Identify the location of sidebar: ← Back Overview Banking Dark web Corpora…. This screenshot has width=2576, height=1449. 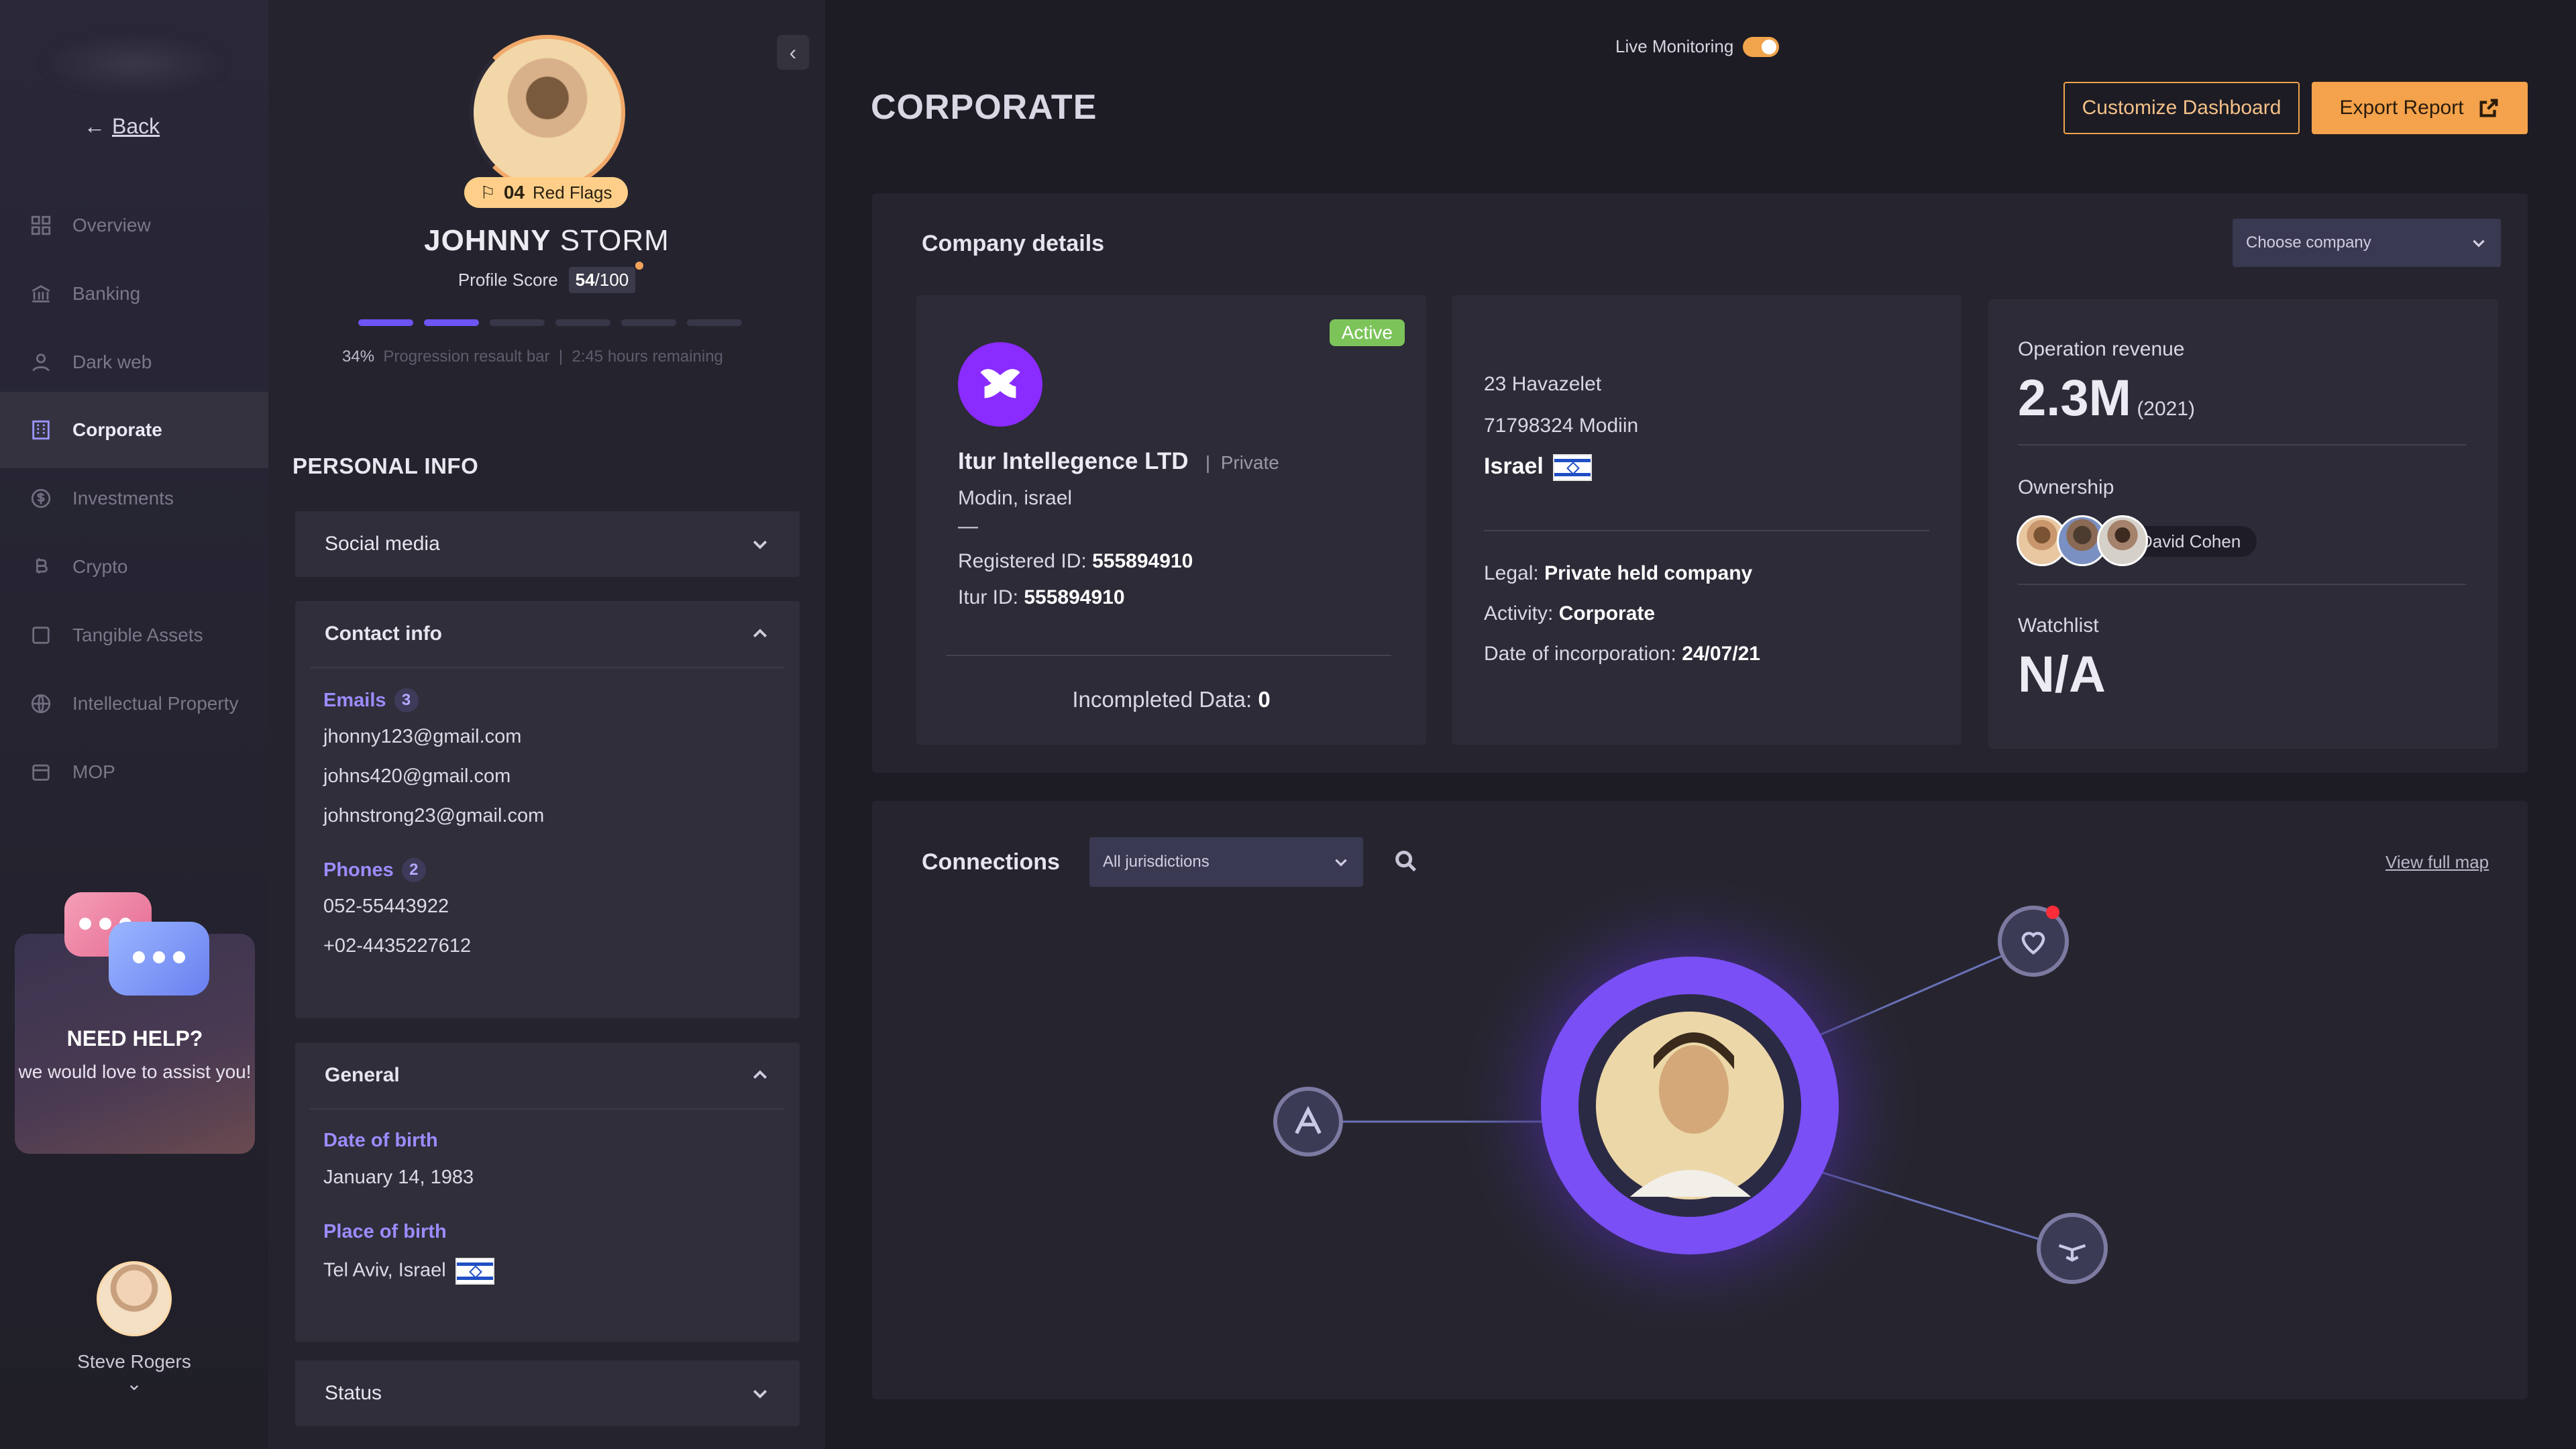
(134, 724).